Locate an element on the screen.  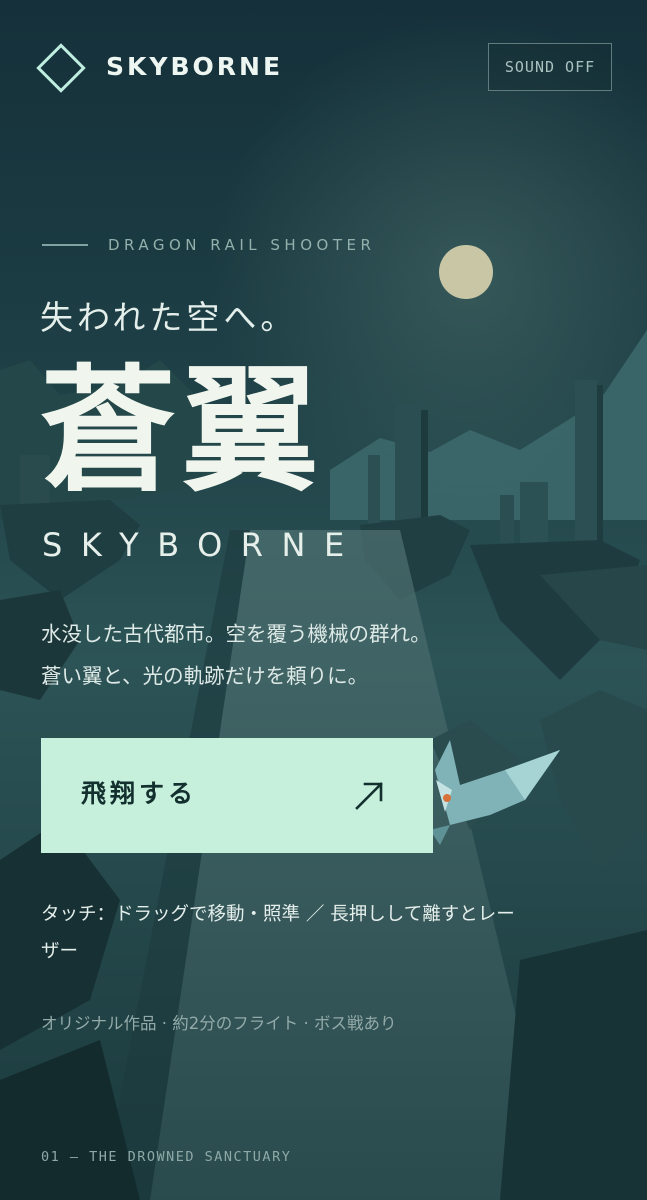
moon is located at coordinates (466, 272).